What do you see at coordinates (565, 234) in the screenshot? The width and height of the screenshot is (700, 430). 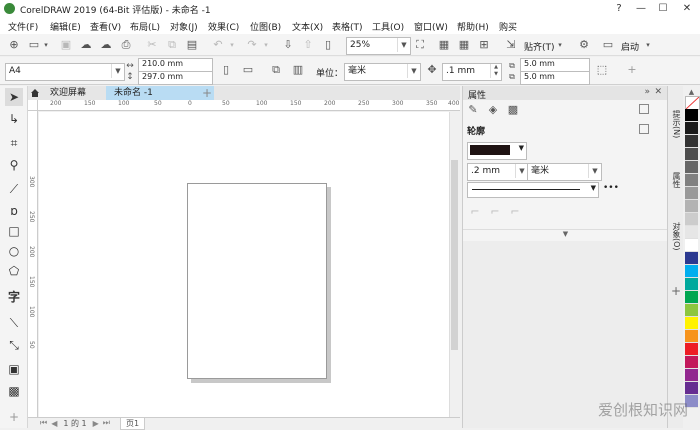 I see `docker-collapse-icon: ▼` at bounding box center [565, 234].